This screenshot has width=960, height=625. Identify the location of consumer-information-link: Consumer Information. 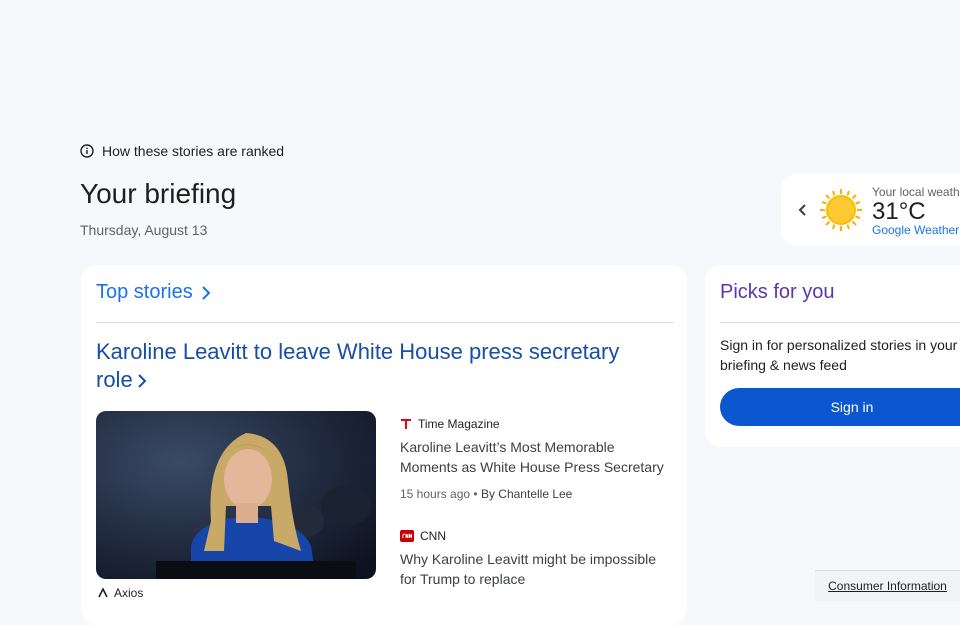
(887, 585).